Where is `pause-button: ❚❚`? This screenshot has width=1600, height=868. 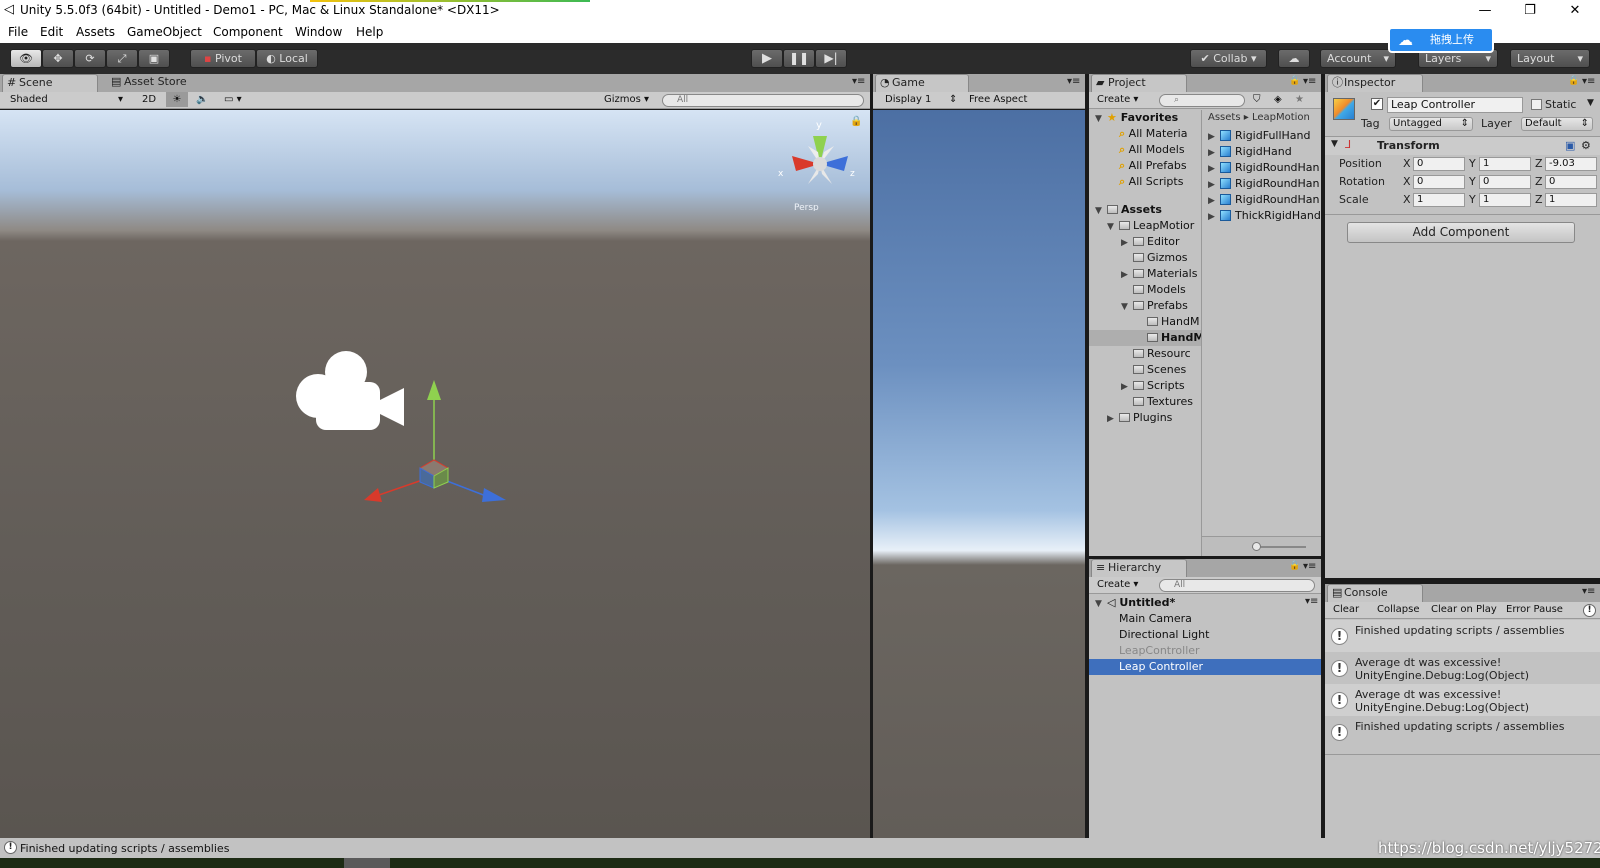
pause-button: ❚❚ is located at coordinates (799, 58).